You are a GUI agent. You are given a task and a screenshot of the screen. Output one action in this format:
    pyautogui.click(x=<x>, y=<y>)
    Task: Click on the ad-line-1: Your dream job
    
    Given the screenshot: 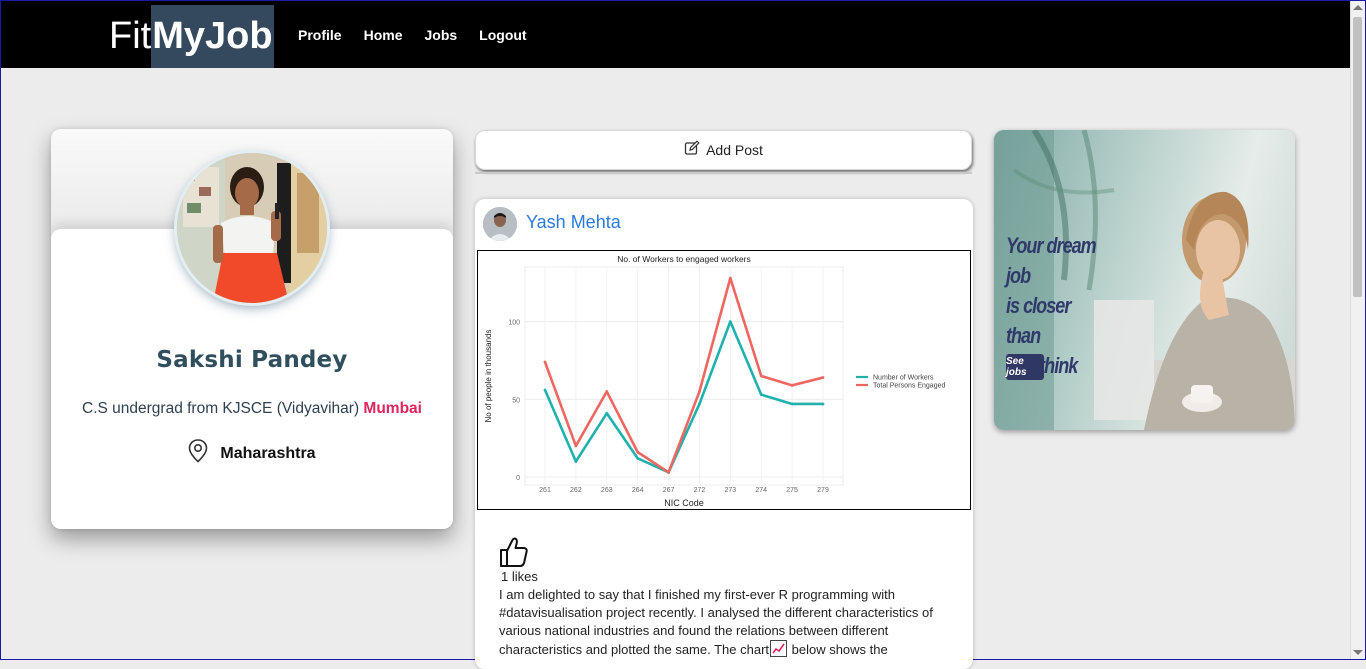 What is the action you would take?
    pyautogui.click(x=1051, y=260)
    